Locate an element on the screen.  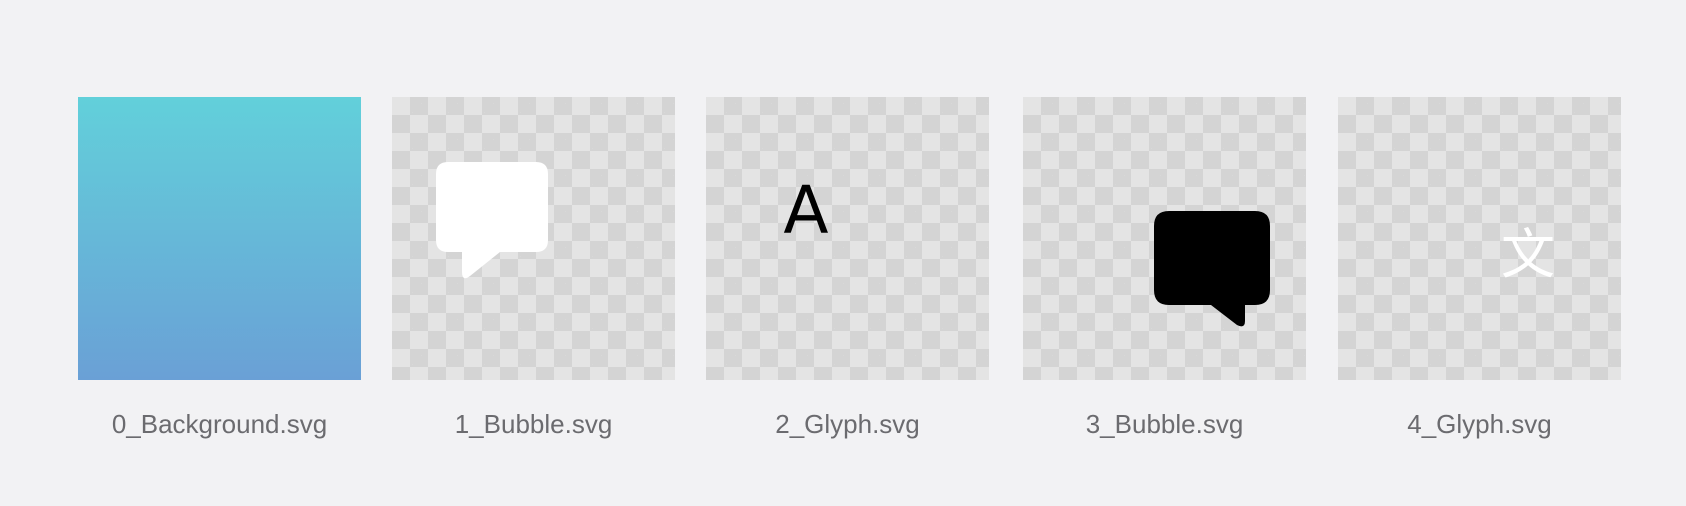
svg-text: 文 is located at coordinates (1528, 254).